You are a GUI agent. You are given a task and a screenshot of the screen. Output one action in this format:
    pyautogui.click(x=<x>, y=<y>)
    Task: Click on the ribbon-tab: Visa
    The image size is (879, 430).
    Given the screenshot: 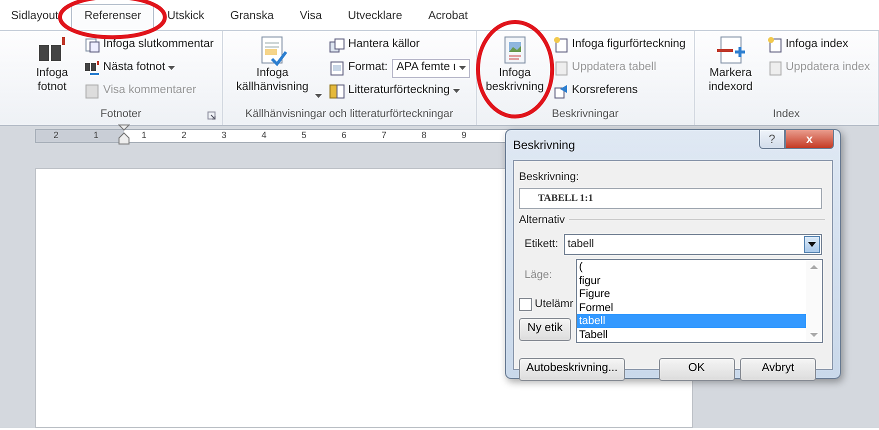 What is the action you would take?
    pyautogui.click(x=310, y=17)
    